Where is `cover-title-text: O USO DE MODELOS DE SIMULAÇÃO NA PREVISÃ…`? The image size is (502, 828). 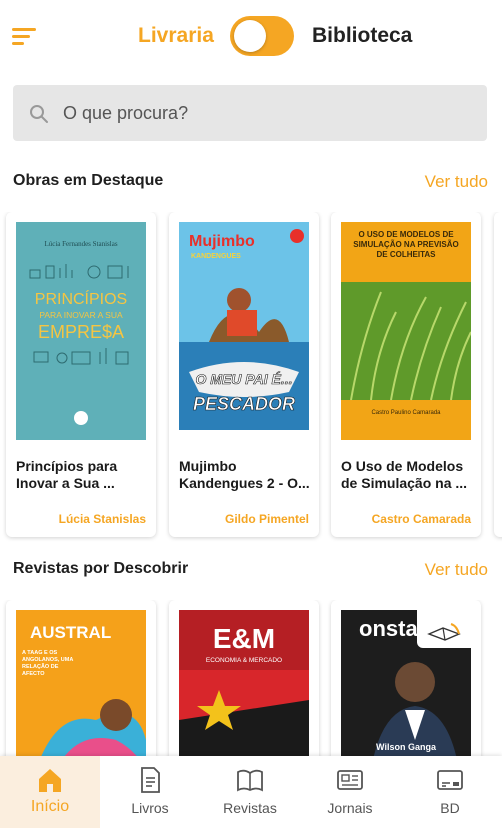
cover-title-text: O USO DE MODELOS DE SIMULAÇÃO NA PREVISÃ… is located at coordinates (406, 244).